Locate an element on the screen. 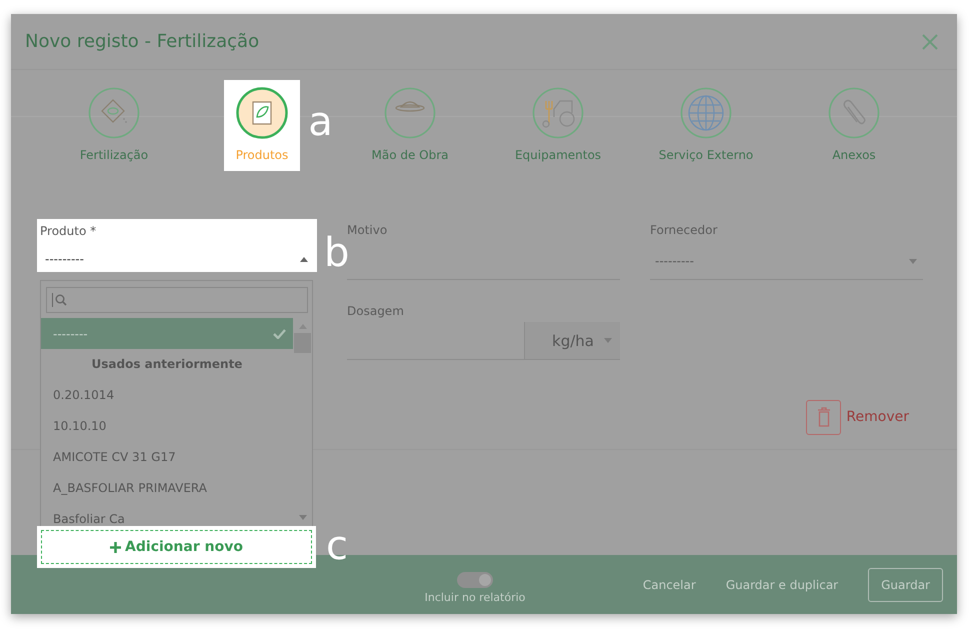 Image resolution: width=970 pixels, height=630 pixels. dialog-title: Novo registo - Fertilização is located at coordinates (142, 41).